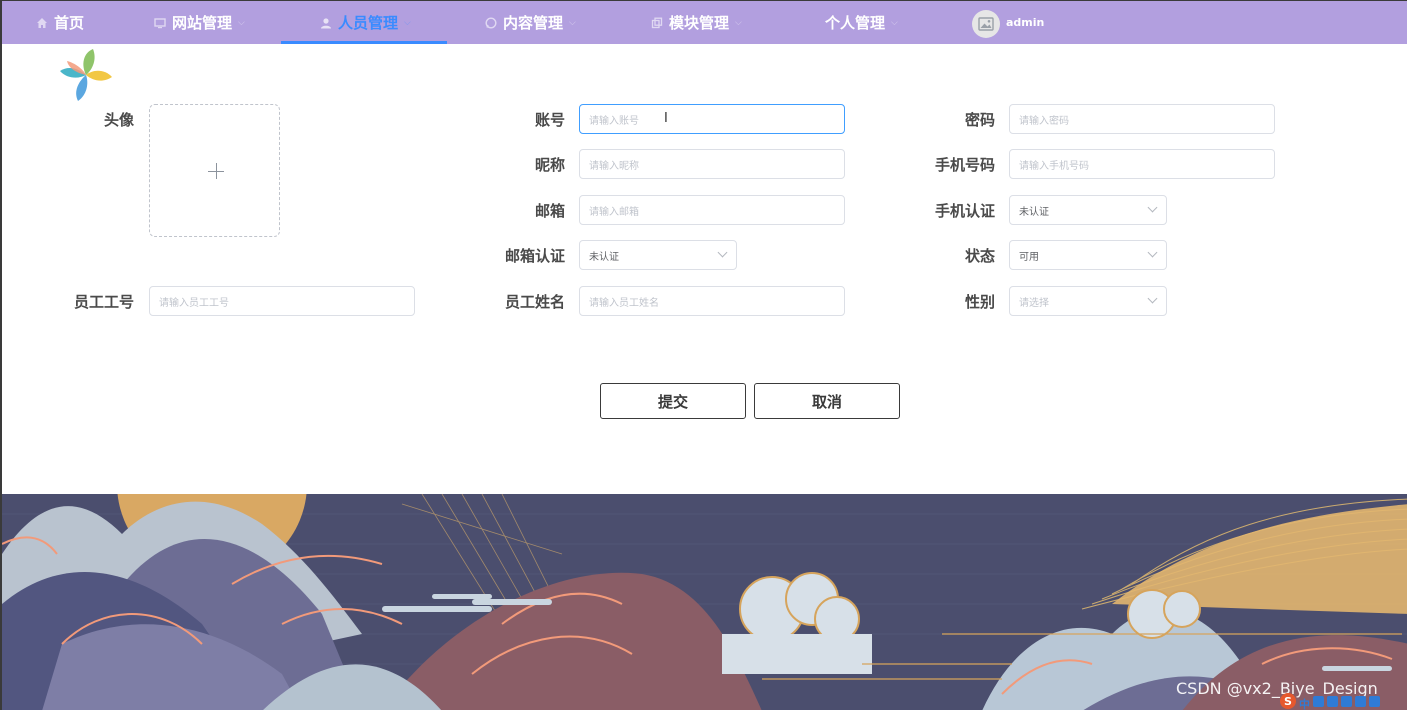 This screenshot has height=710, width=1407. Describe the element at coordinates (712, 119) in the screenshot. I see `account-input: 请输入账号` at that location.